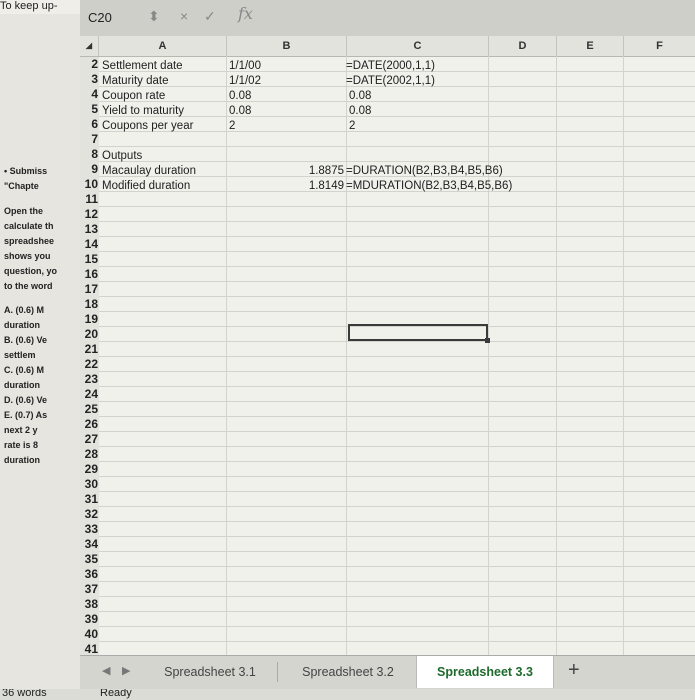 This screenshot has width=695, height=700. I want to click on row-header: 36, so click(89, 575).